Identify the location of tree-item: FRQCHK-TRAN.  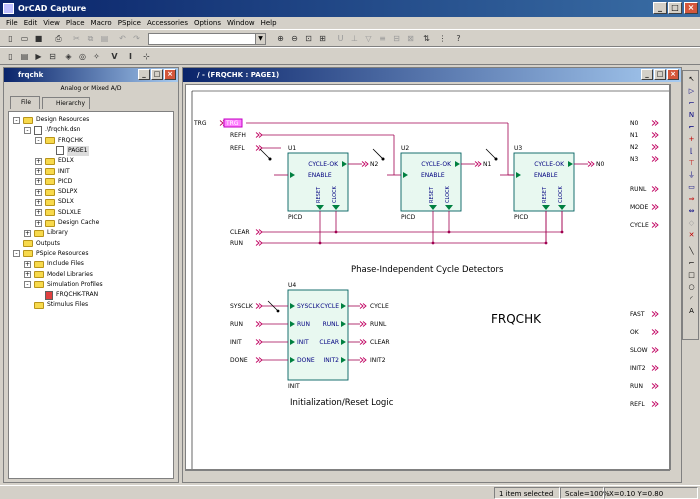
(66, 295).